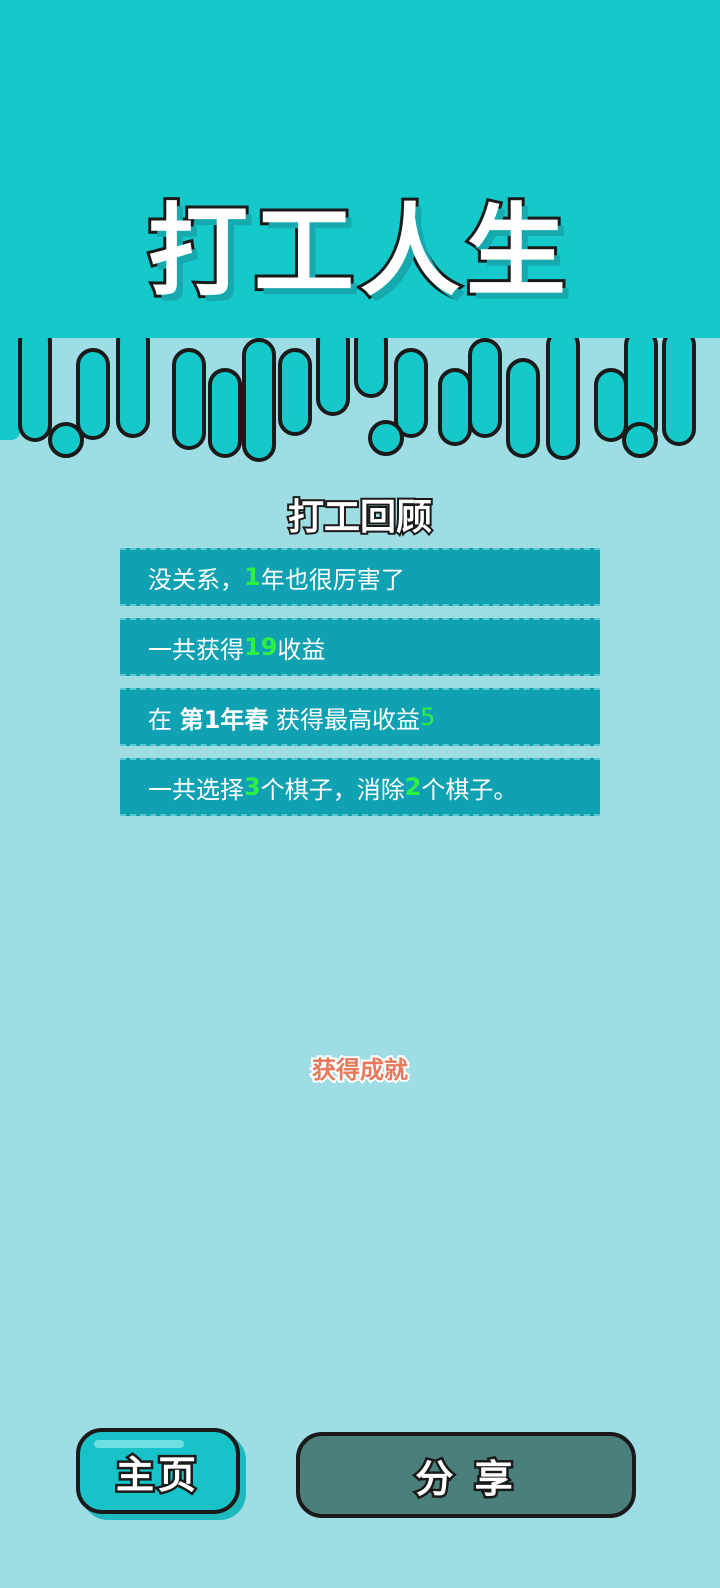 This screenshot has width=720, height=1588. I want to click on row-text: 个棋子，消除, so click(332, 789).